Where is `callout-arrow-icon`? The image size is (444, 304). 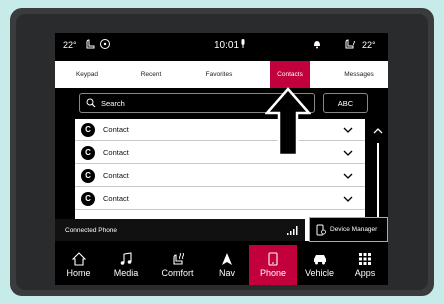 callout-arrow-icon is located at coordinates (288, 122).